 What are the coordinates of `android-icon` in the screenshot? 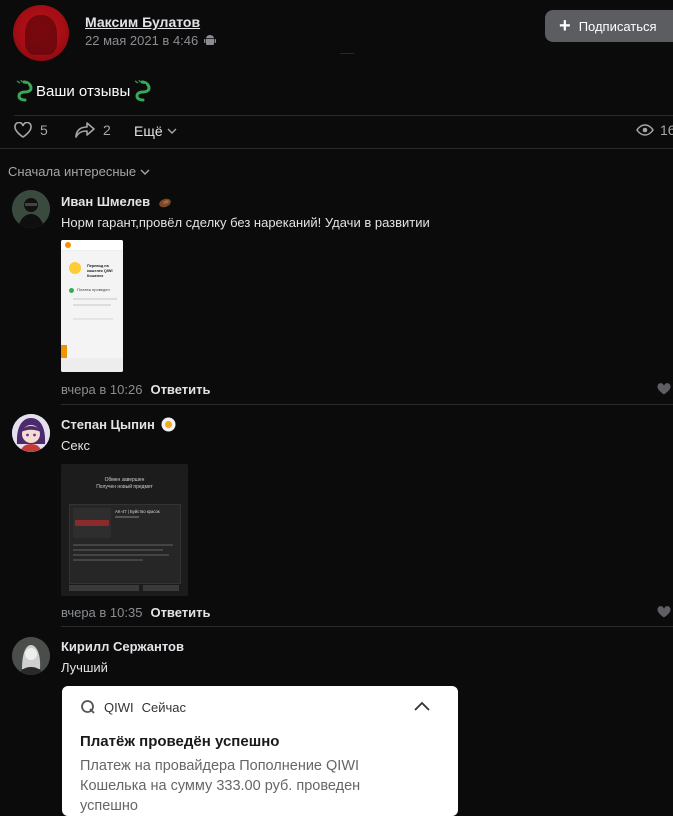 It's located at (210, 40).